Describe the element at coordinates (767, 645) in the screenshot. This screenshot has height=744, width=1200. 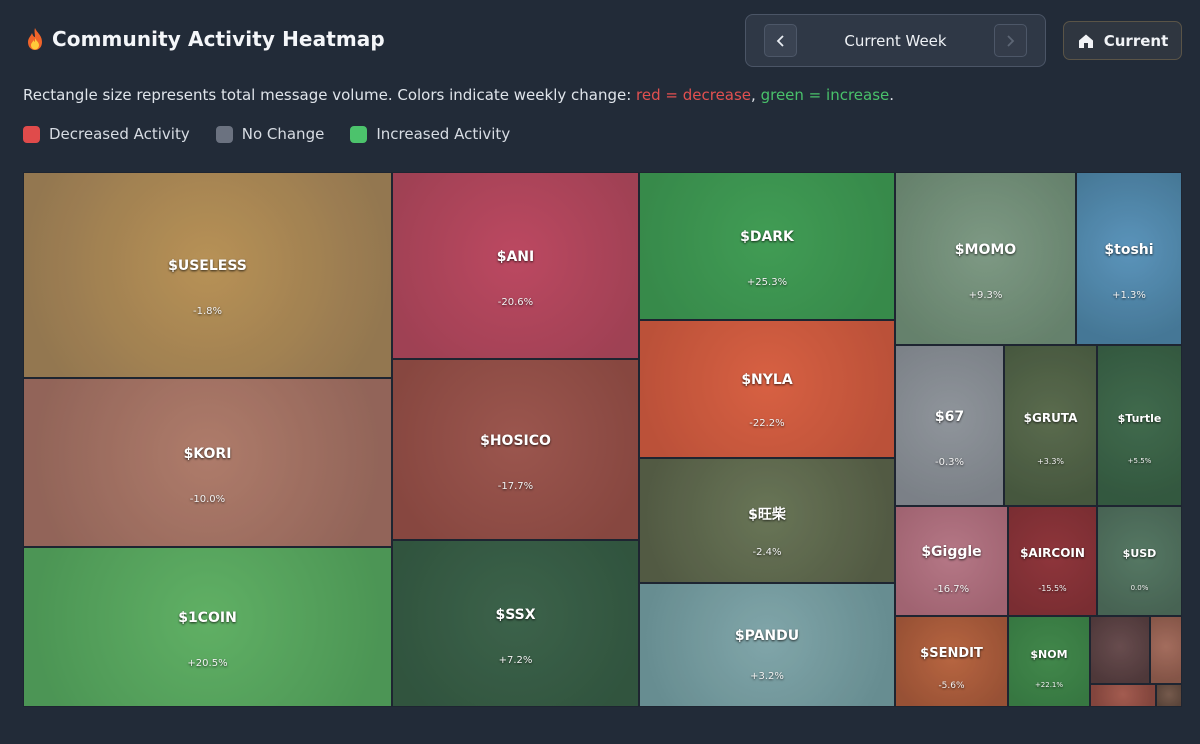
I see `treemap-tile: $PANDU +3.2%` at that location.